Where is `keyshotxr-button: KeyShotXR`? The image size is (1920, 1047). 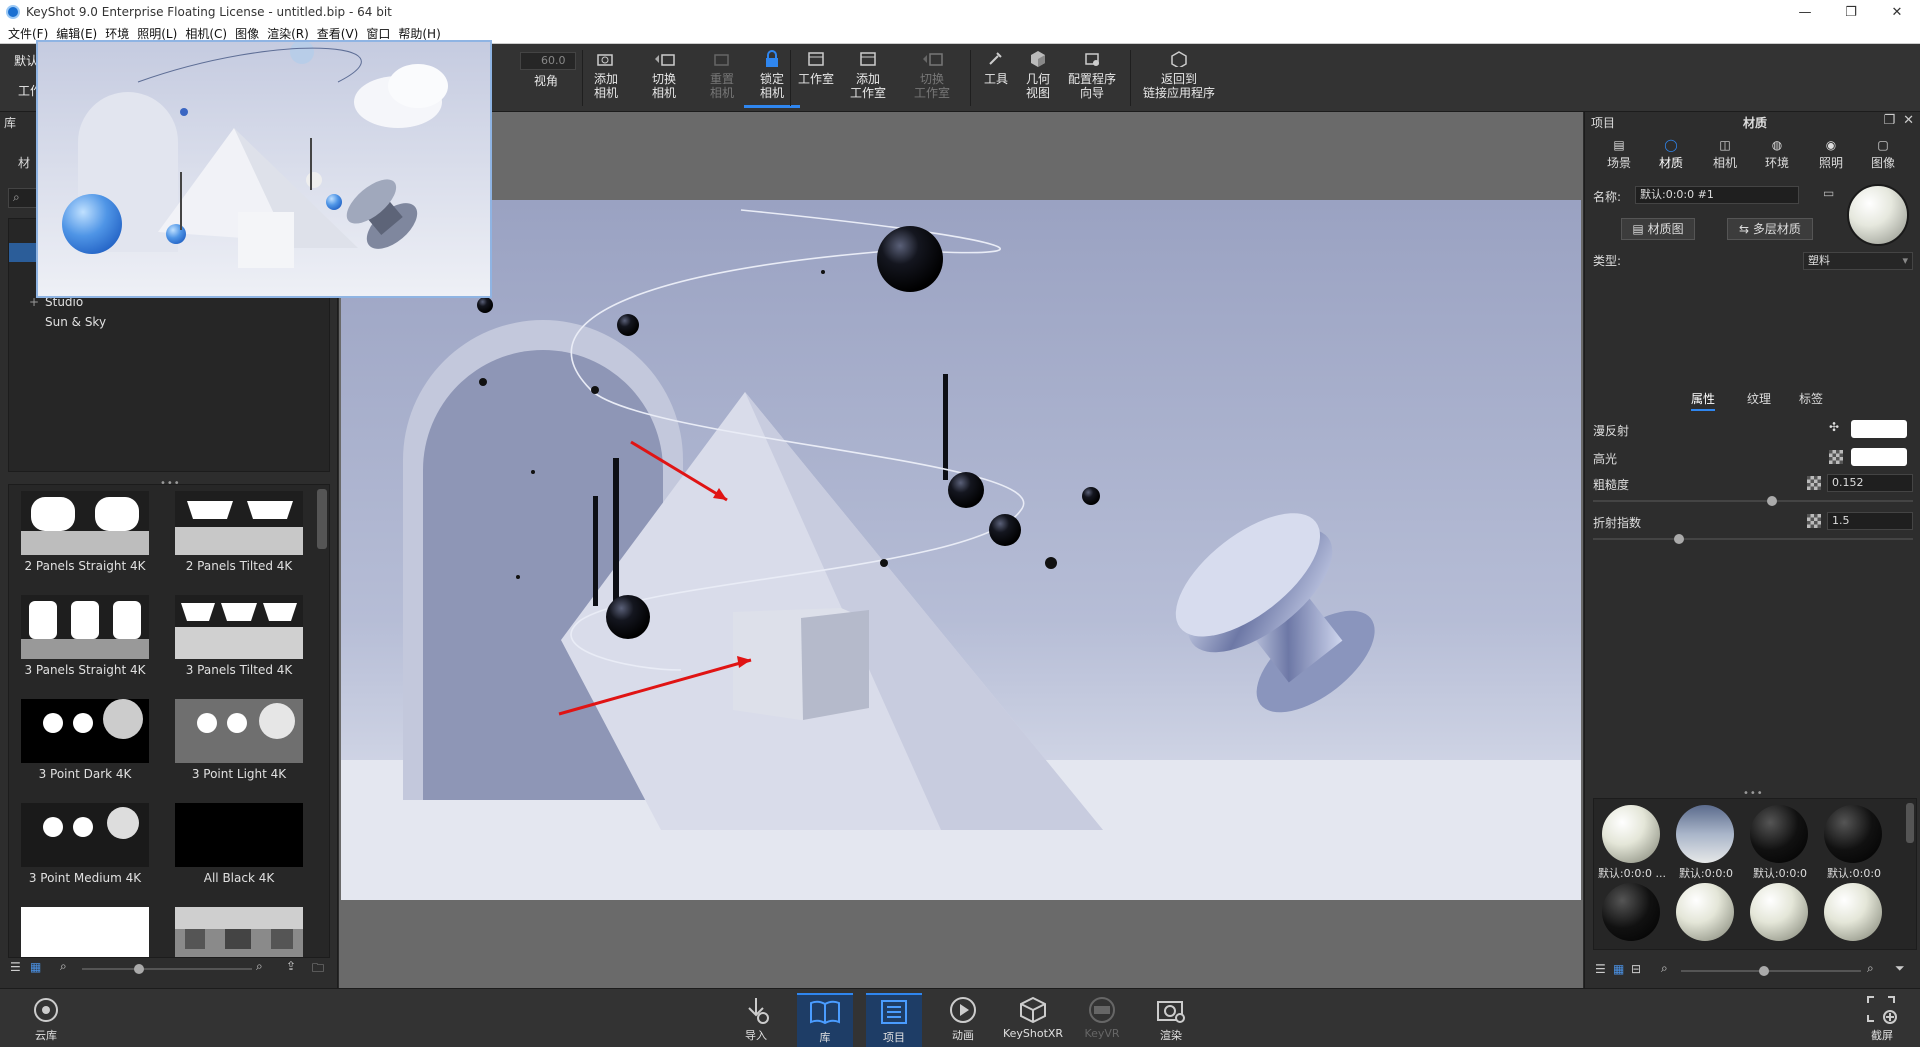
keyshotxr-button: KeyShotXR is located at coordinates (1033, 1020).